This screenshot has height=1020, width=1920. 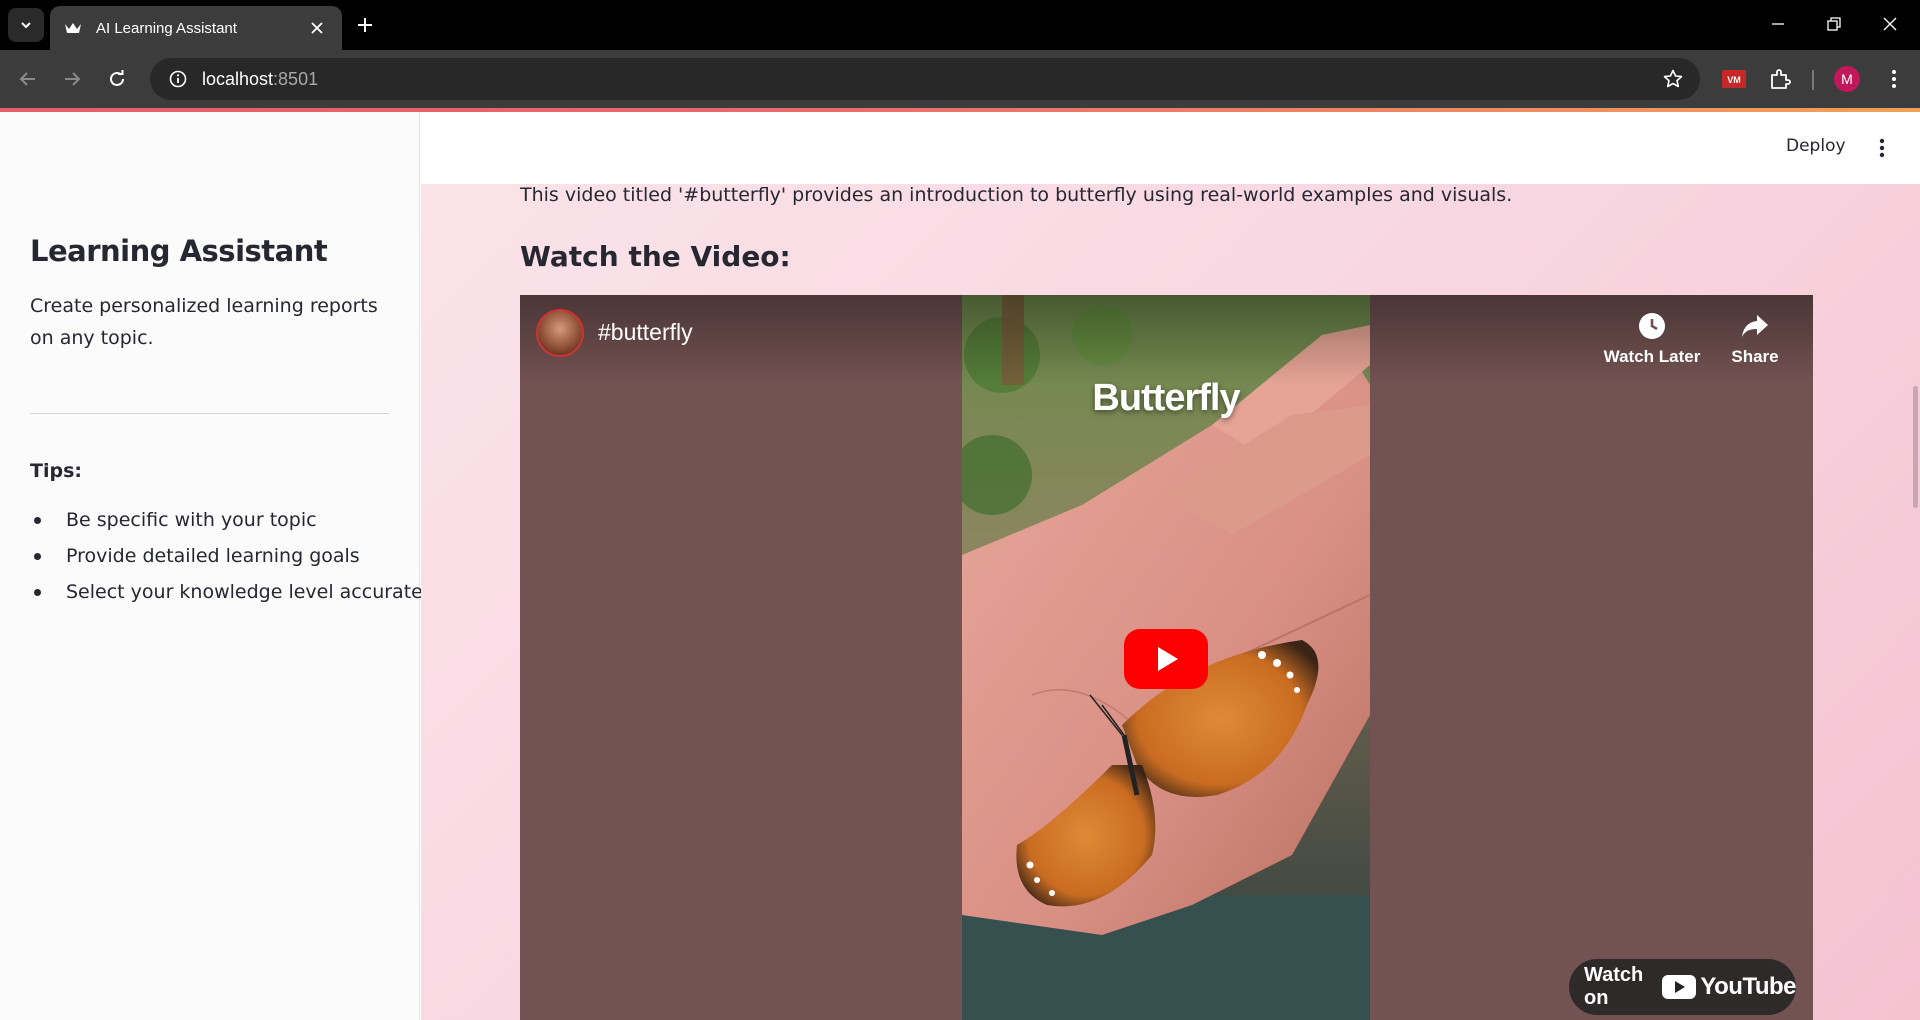 I want to click on puzzle-icon, so click(x=1781, y=79).